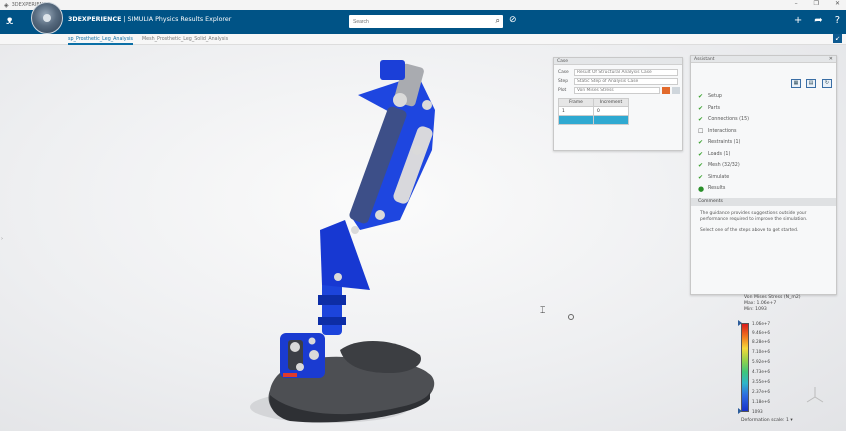 The height and width of the screenshot is (431, 846). Describe the element at coordinates (763, 97) in the screenshot. I see `step-setup: ✔ Setup` at that location.